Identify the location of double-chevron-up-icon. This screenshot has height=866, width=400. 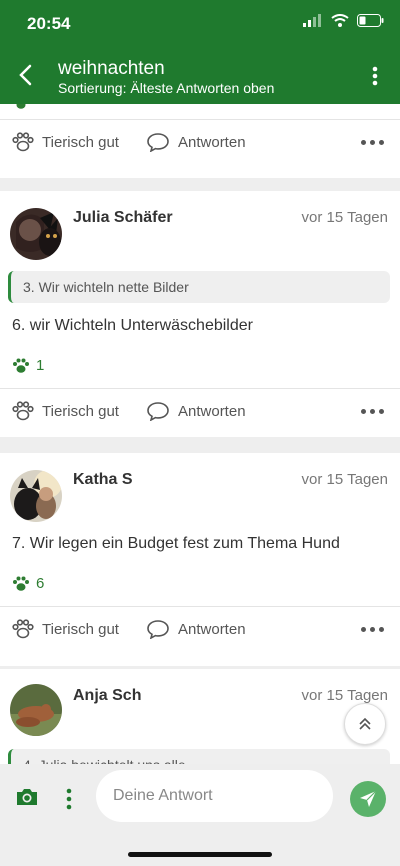
(365, 723).